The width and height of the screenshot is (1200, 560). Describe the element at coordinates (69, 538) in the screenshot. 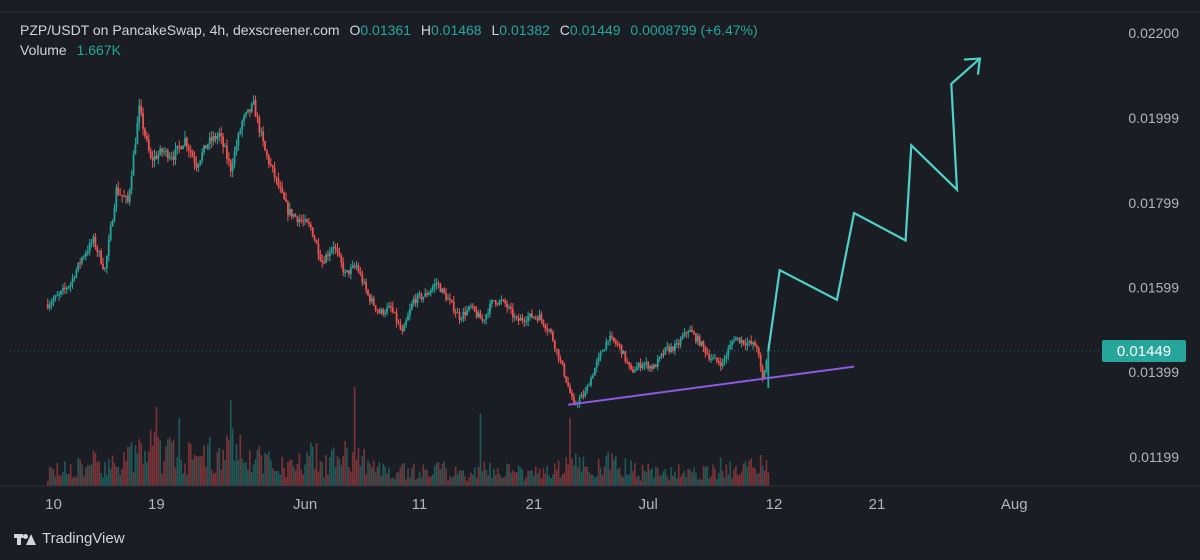

I see `tradingview-branding: TradingView` at that location.